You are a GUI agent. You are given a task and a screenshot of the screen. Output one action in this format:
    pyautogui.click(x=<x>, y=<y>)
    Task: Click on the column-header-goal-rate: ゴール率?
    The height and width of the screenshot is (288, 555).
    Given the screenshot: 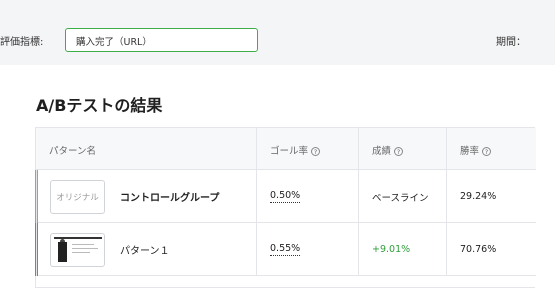 What is the action you would take?
    pyautogui.click(x=307, y=149)
    